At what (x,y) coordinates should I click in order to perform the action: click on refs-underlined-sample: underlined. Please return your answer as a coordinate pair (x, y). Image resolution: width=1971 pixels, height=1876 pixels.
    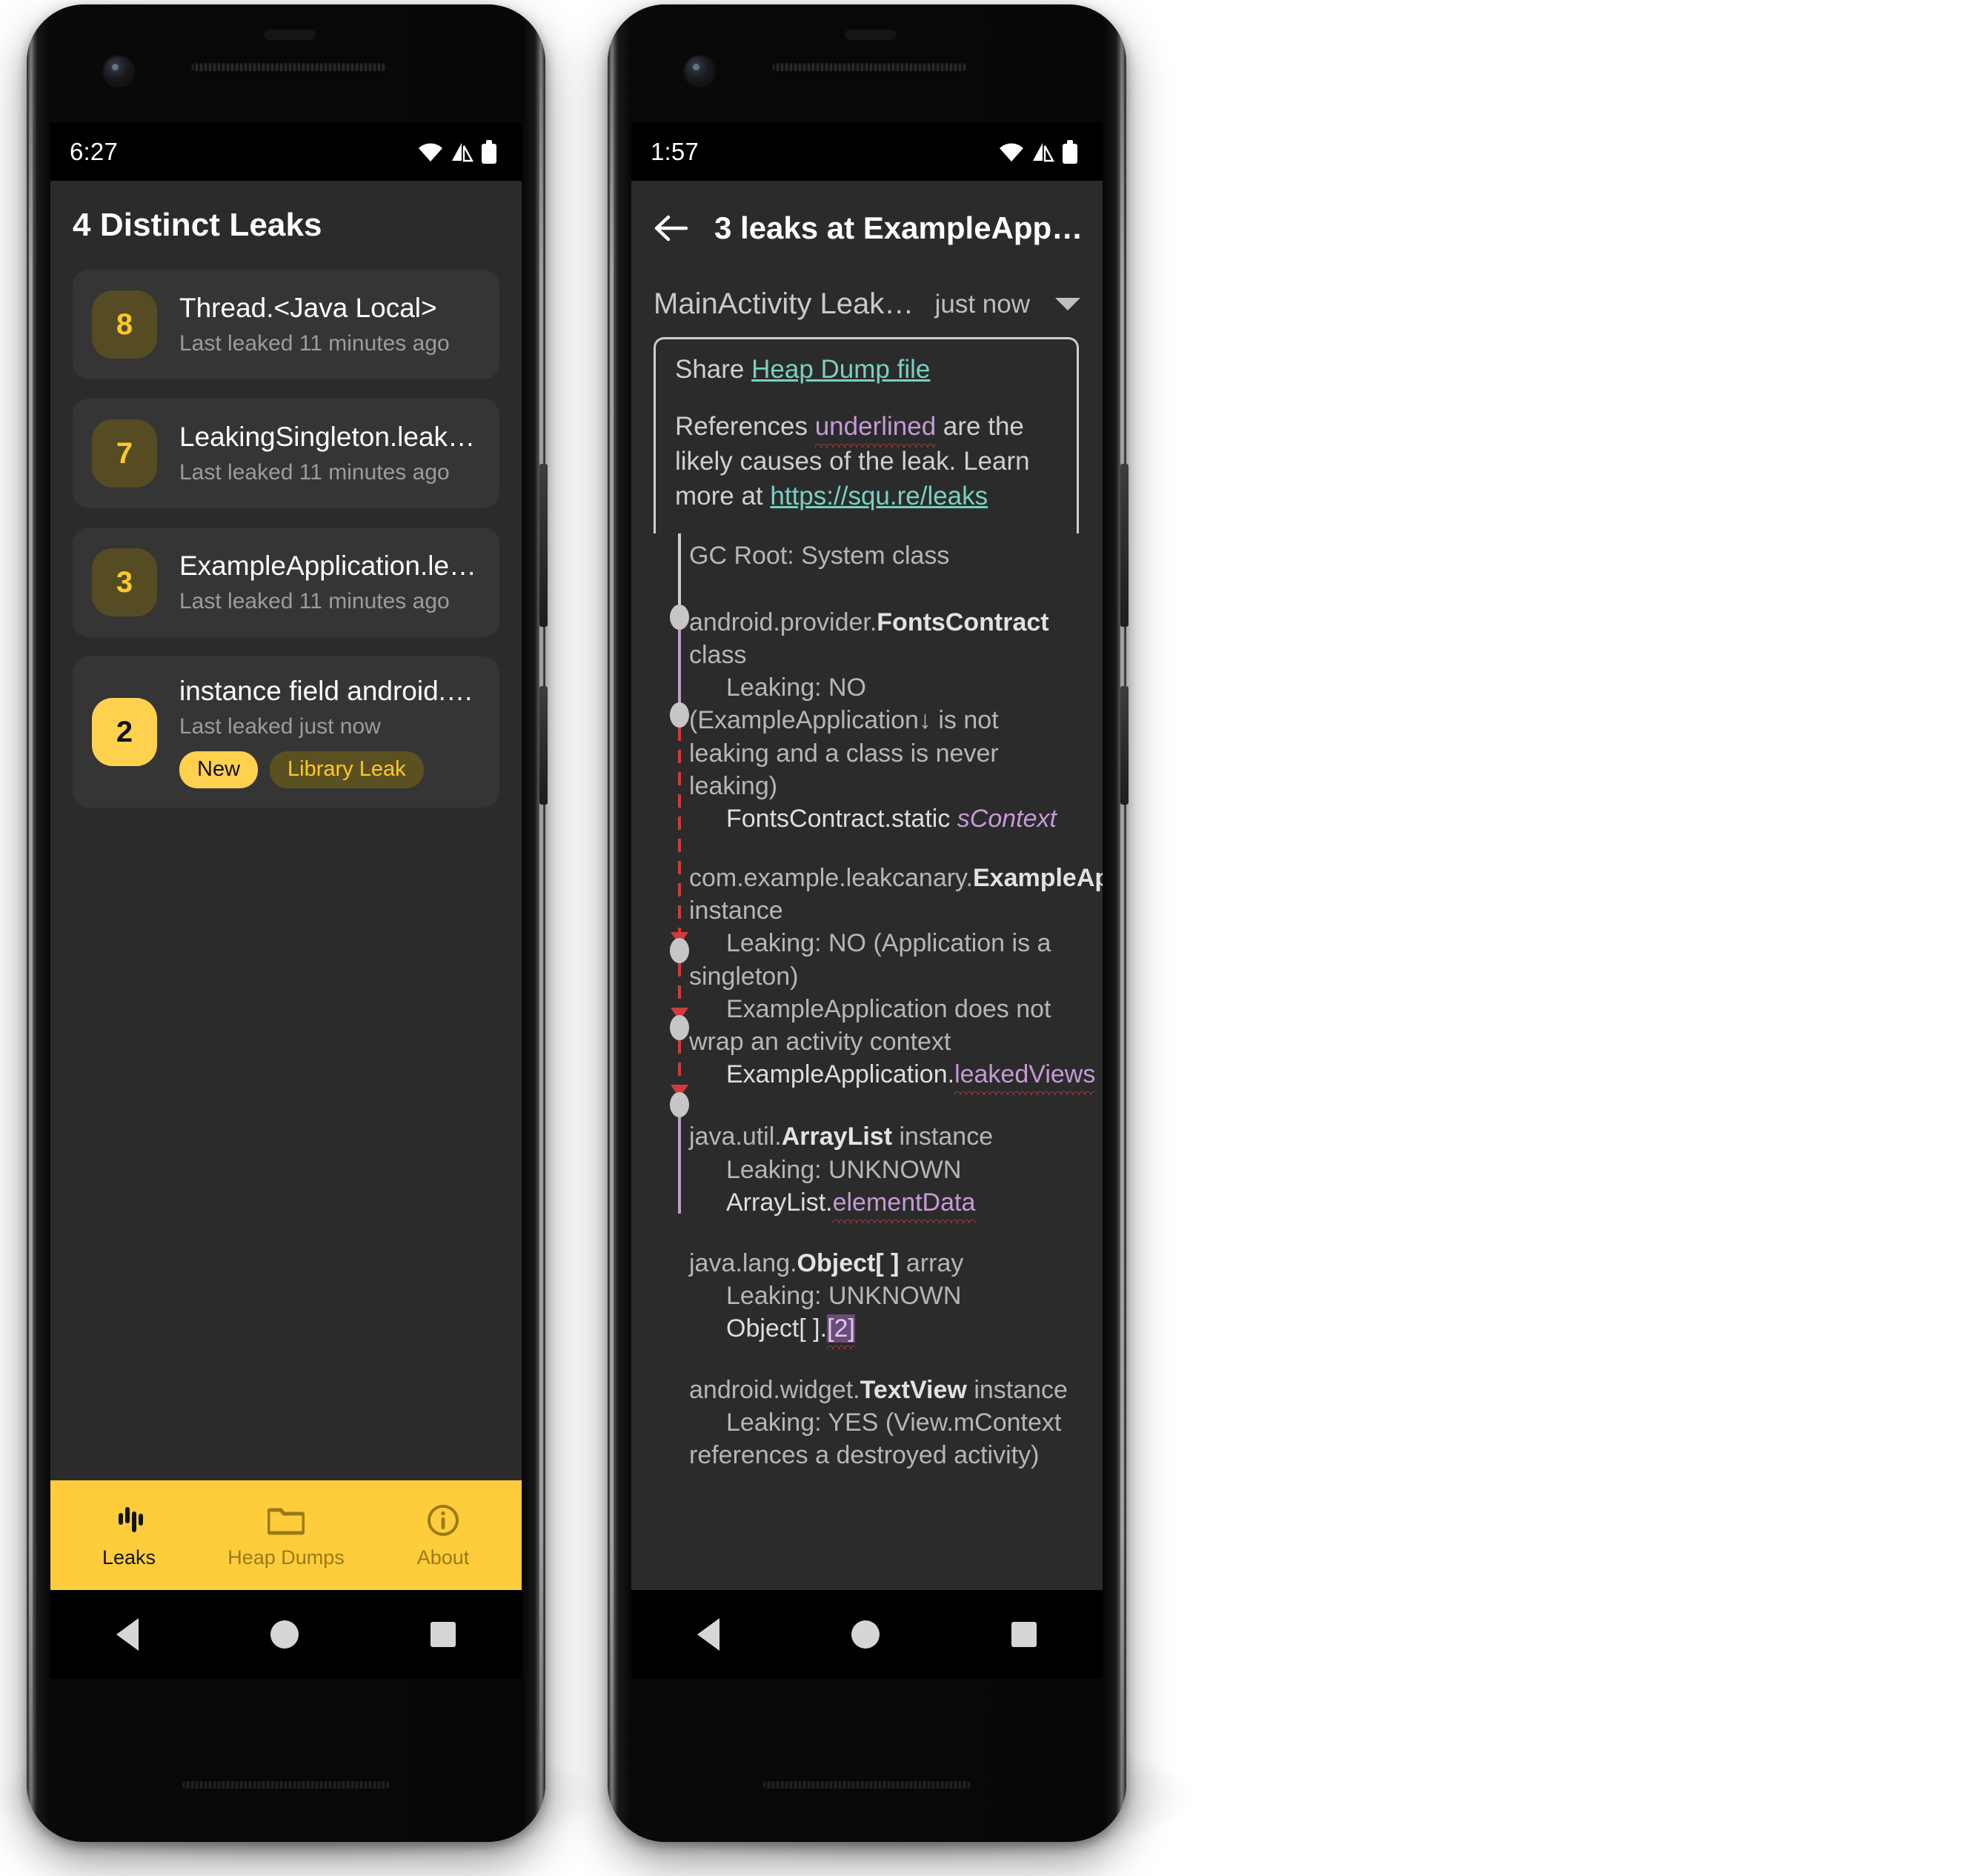
    Looking at the image, I should click on (875, 426).